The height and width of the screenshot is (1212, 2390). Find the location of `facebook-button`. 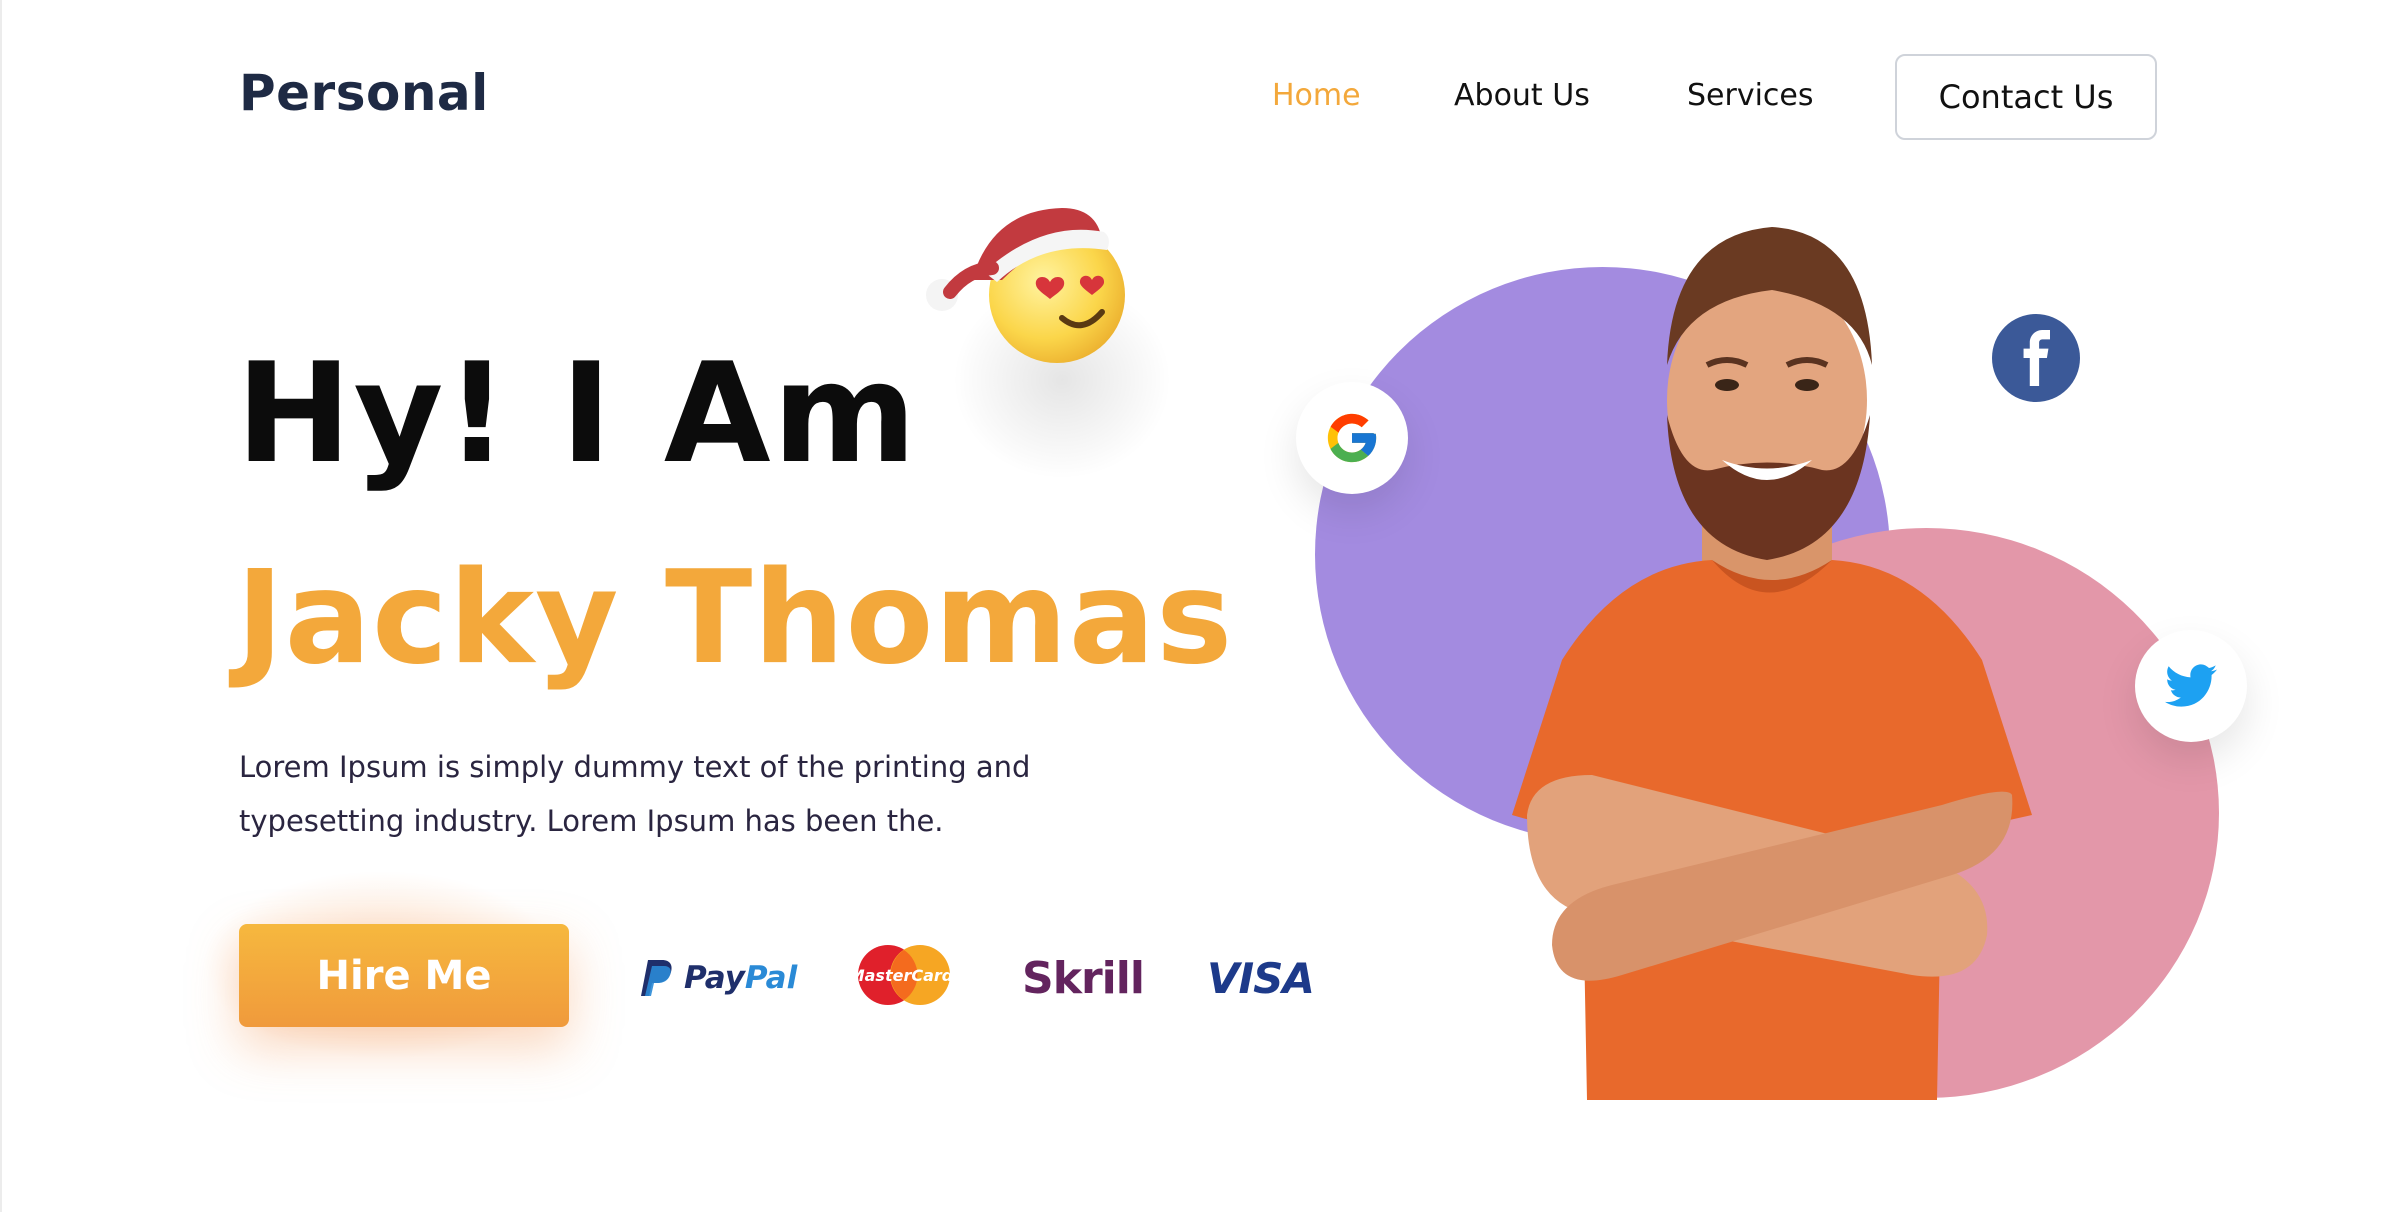

facebook-button is located at coordinates (2036, 358).